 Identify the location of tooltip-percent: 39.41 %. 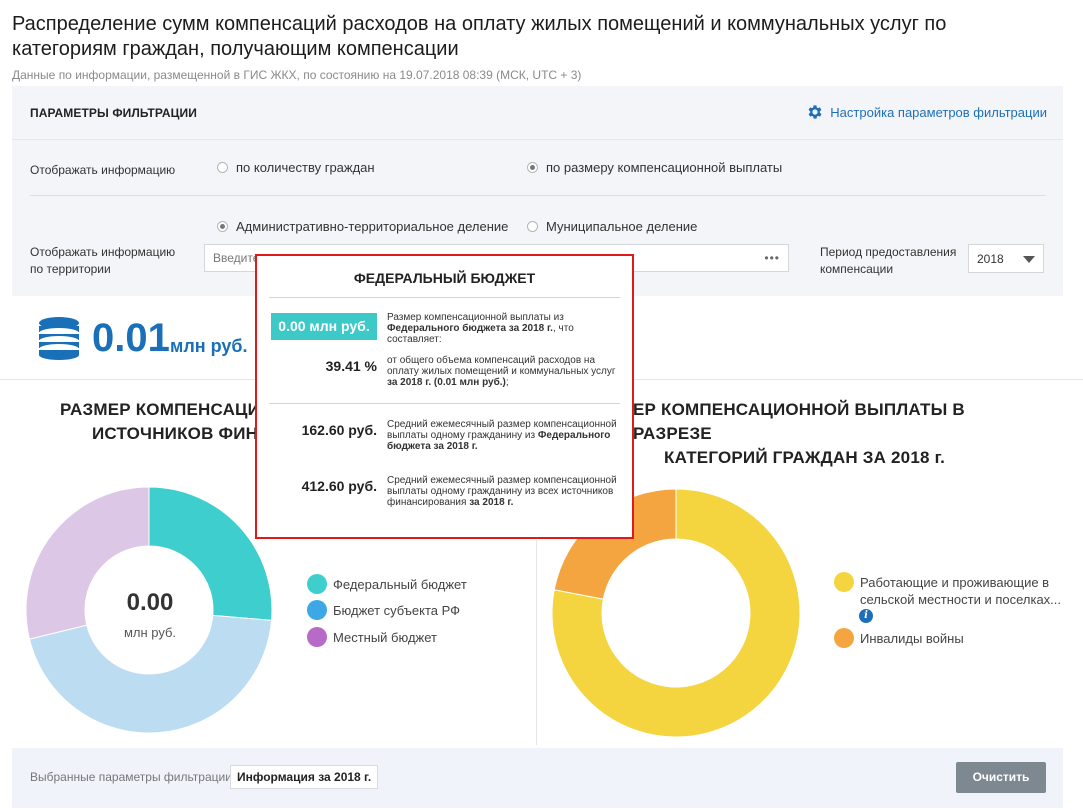
(351, 366).